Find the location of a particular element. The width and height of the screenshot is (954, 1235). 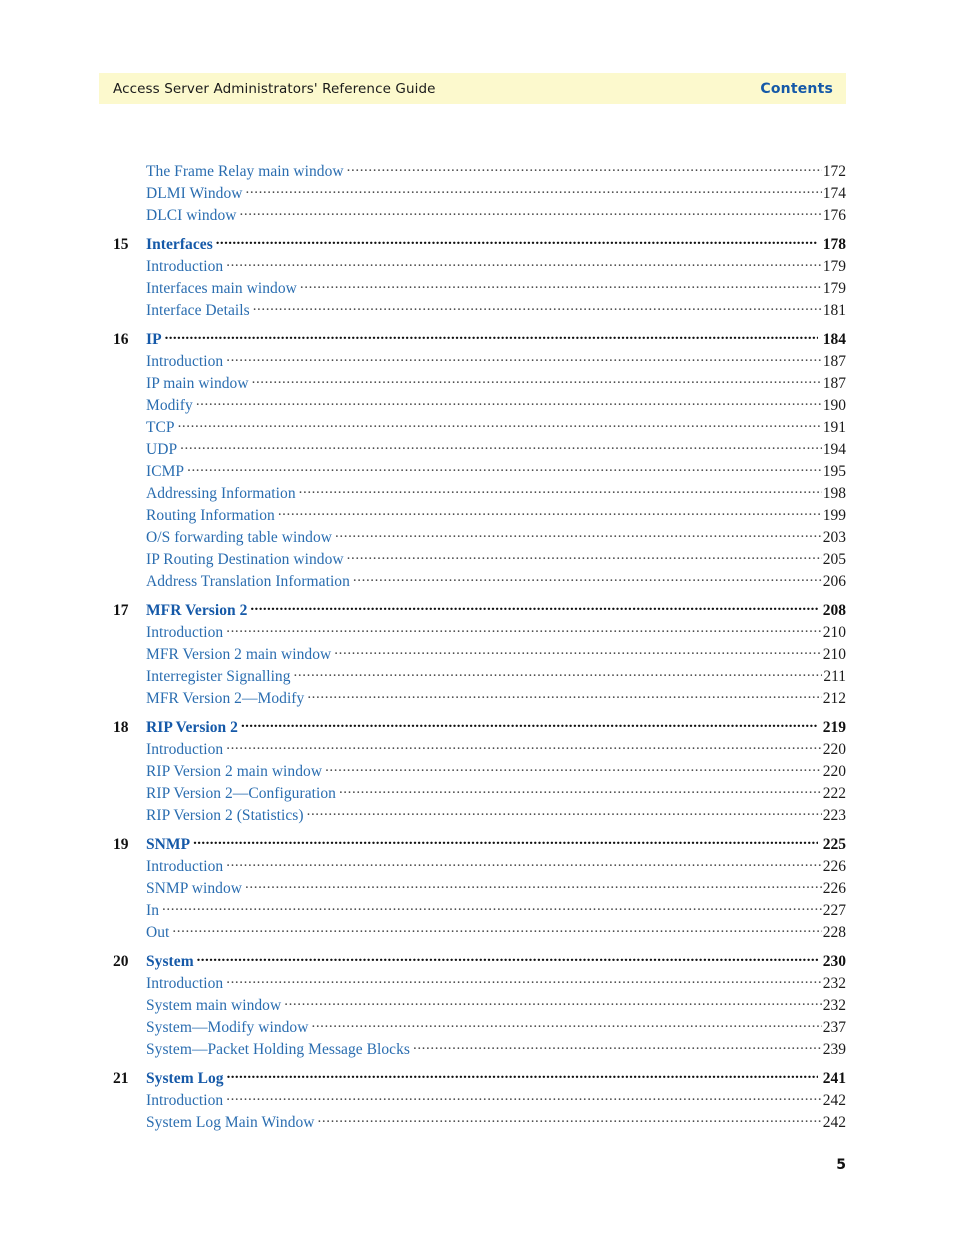

toc-entry-label: Interregister Signalling is located at coordinates (218, 677).